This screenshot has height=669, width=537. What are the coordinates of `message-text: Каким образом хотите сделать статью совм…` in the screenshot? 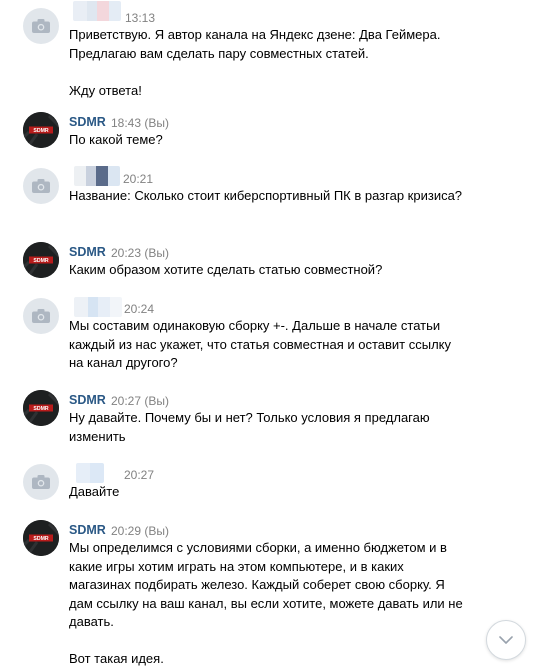 It's located at (226, 269).